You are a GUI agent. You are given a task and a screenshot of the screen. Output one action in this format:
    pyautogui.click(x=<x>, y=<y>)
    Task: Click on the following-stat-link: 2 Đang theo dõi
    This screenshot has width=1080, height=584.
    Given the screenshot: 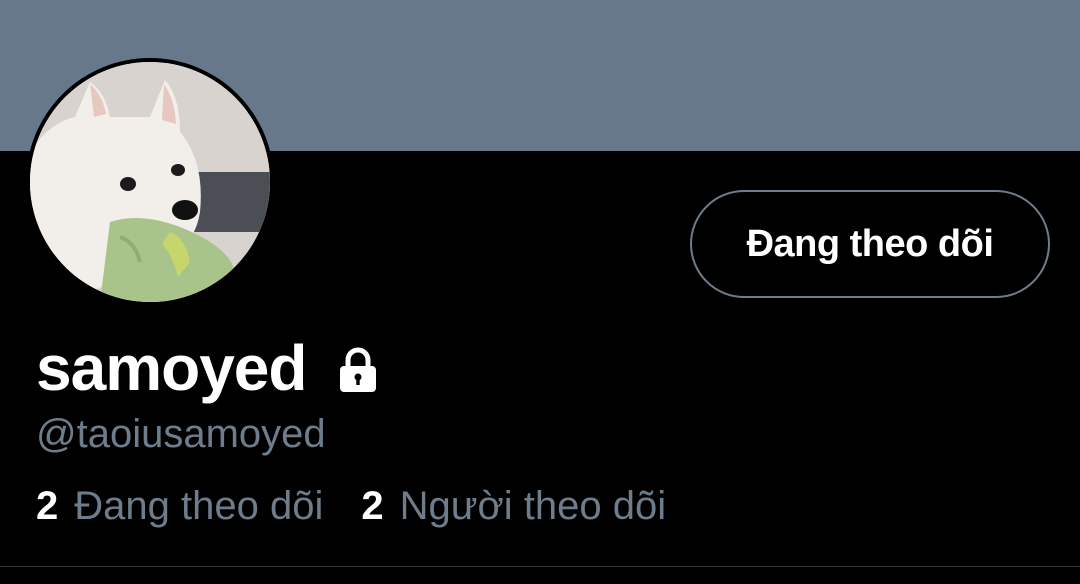 What is the action you would take?
    pyautogui.click(x=179, y=506)
    